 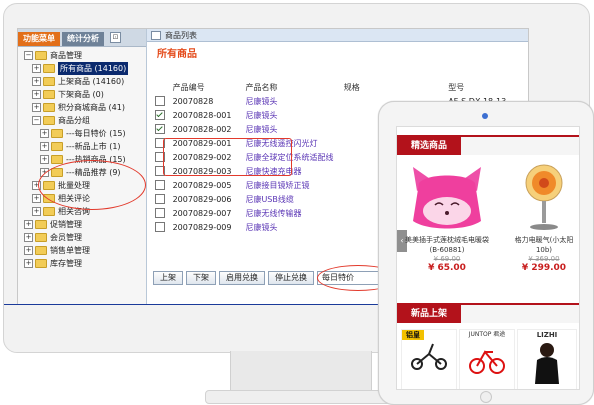 I want to click on cell-code: 20070829-005, so click(x=202, y=185).